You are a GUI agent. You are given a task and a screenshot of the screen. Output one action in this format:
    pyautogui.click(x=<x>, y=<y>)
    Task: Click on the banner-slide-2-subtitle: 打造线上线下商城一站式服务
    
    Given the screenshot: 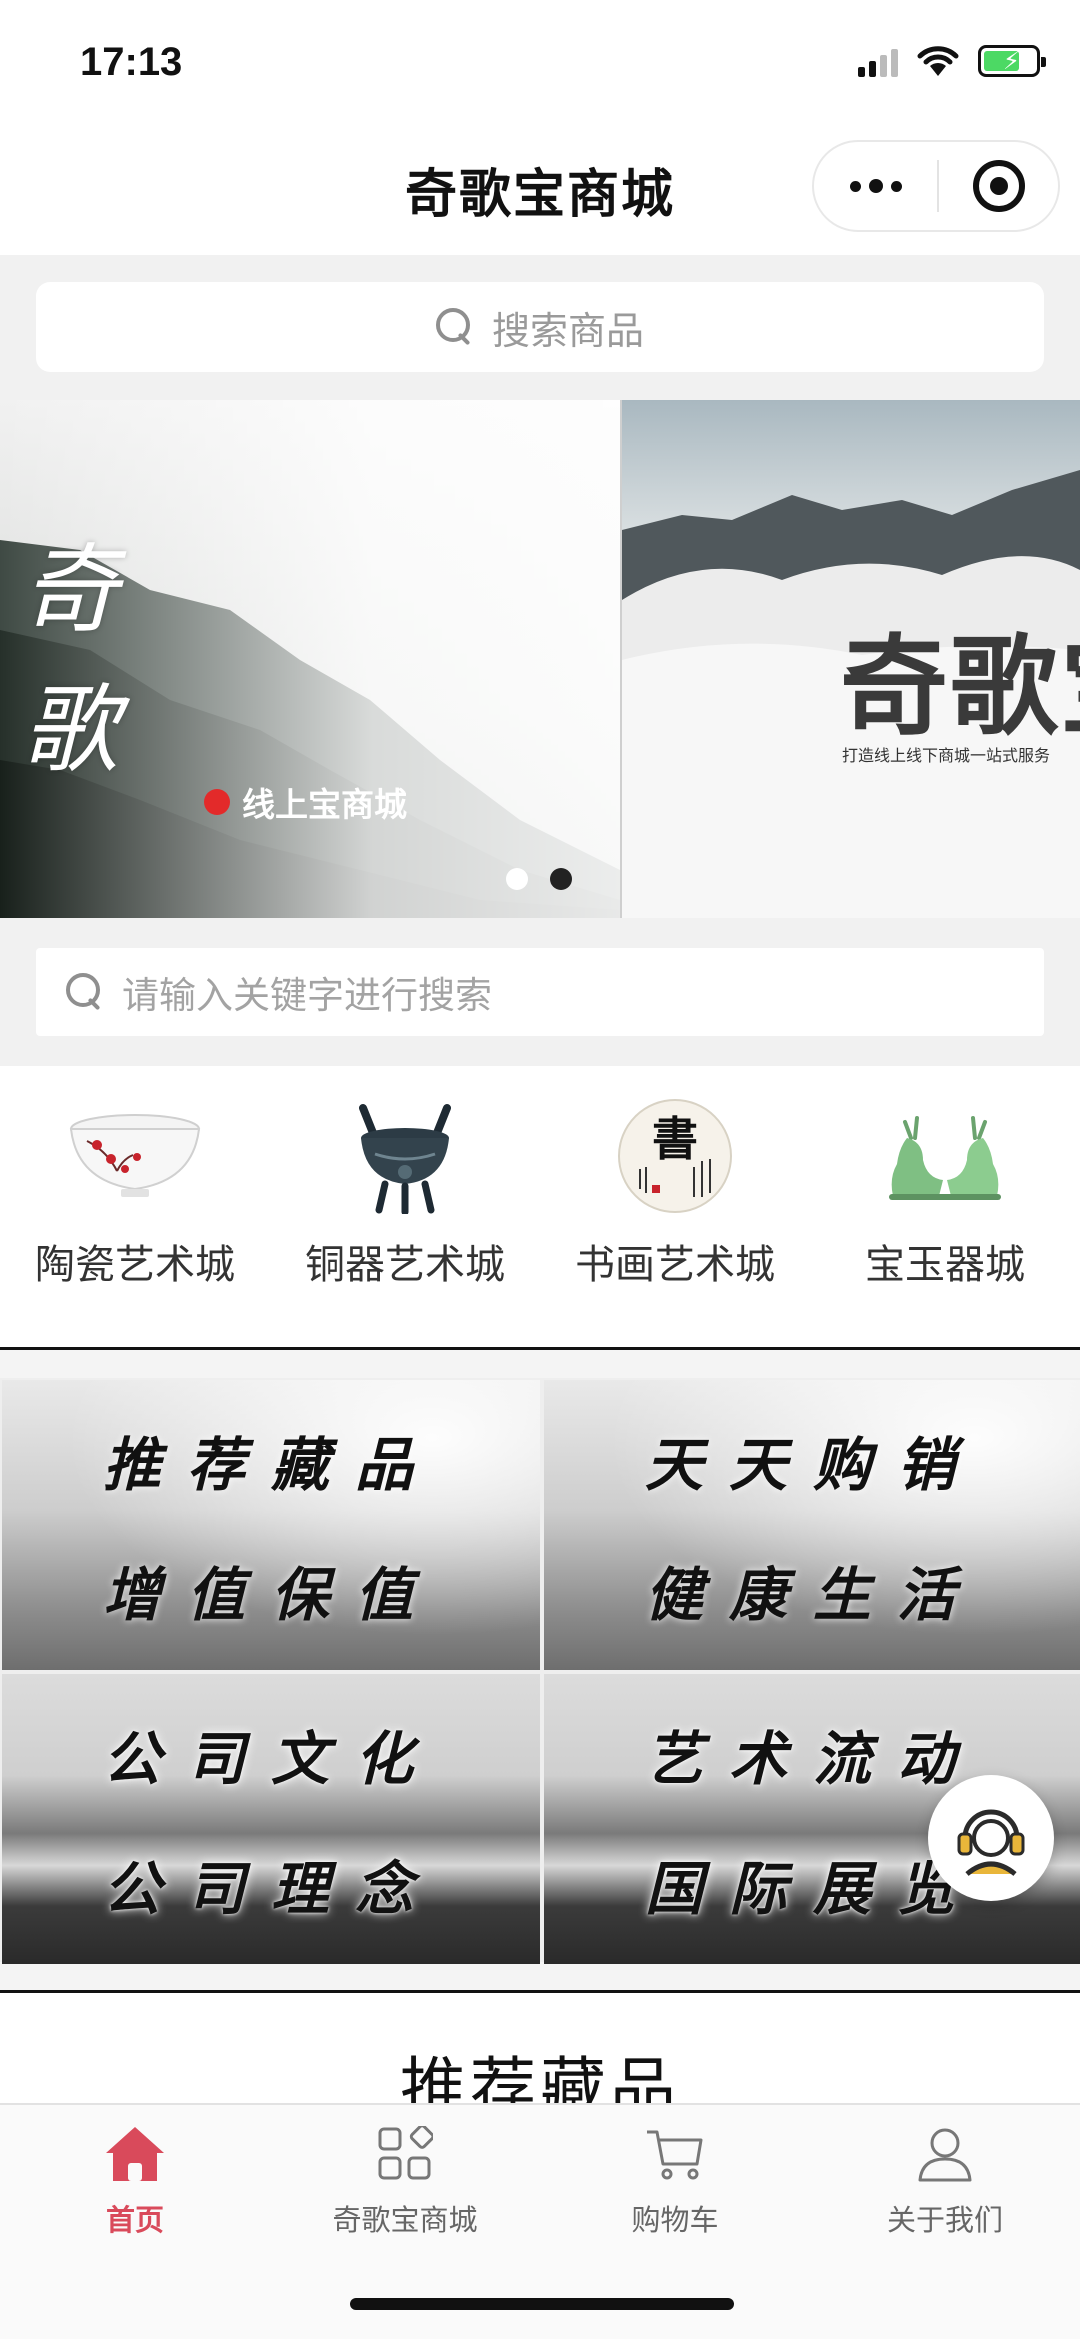 What is the action you would take?
    pyautogui.click(x=946, y=755)
    